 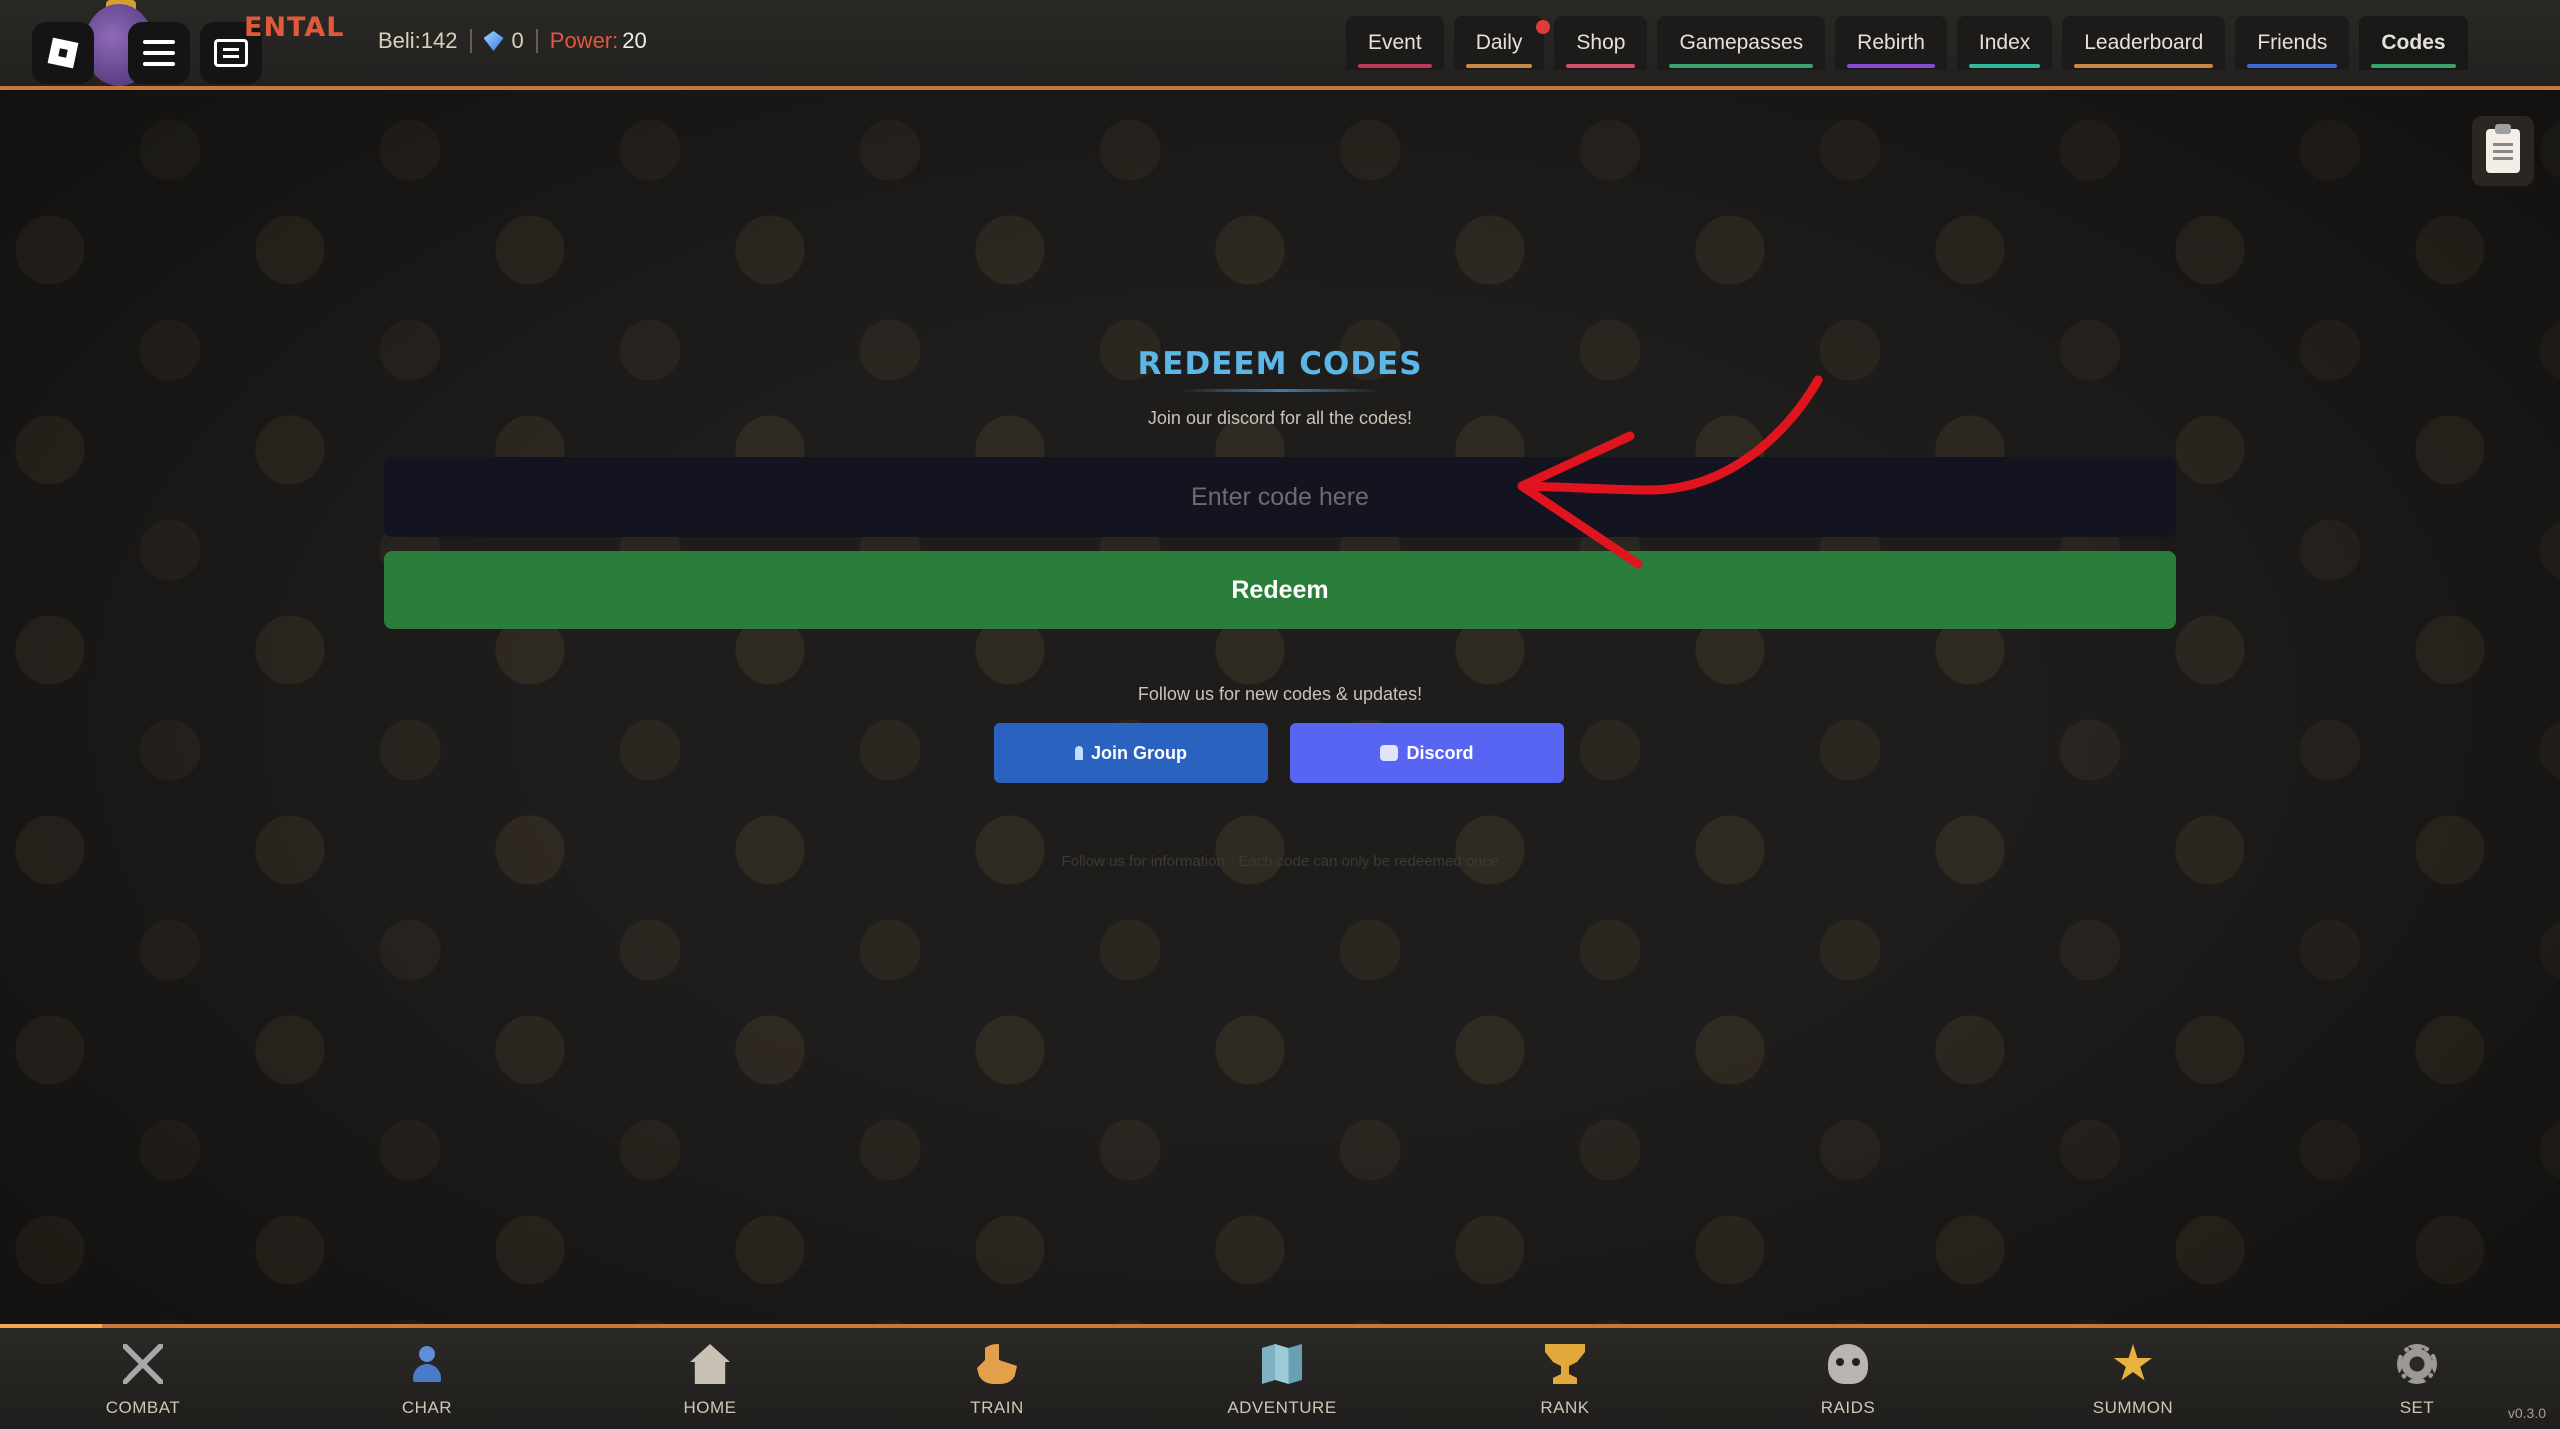 I want to click on join-group-button: Join Group, so click(x=1131, y=753).